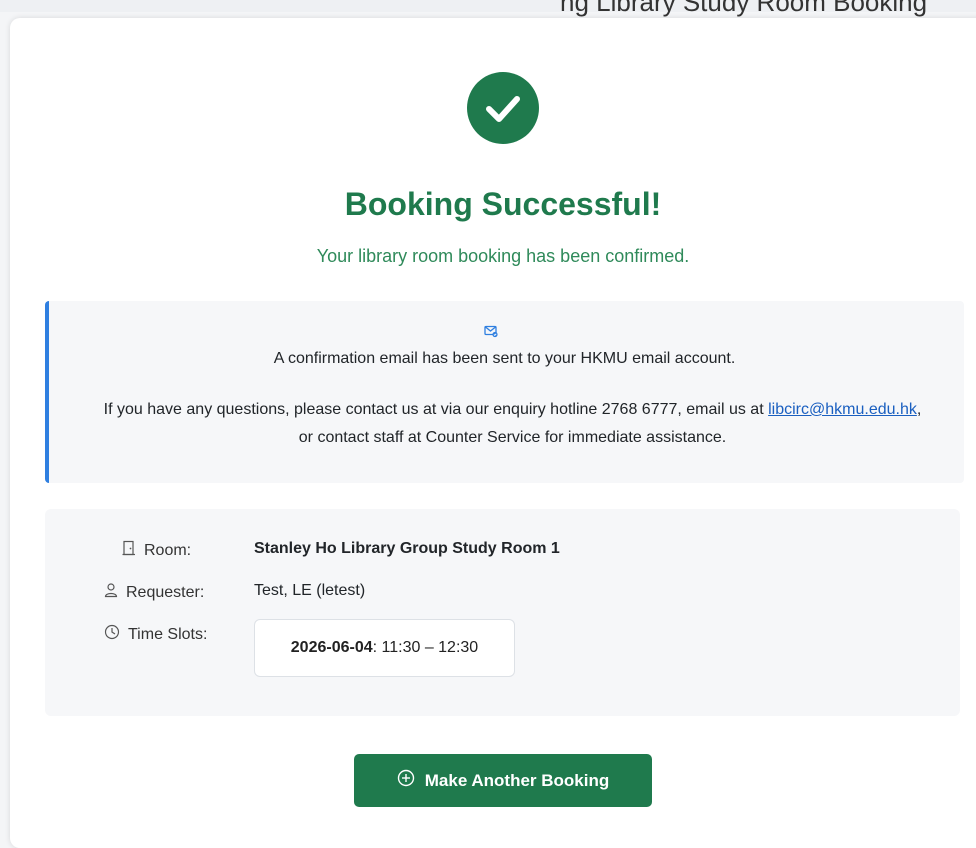 The height and width of the screenshot is (848, 976). I want to click on contact-email-link: libcirc@hkmu.edu.hk, so click(842, 409).